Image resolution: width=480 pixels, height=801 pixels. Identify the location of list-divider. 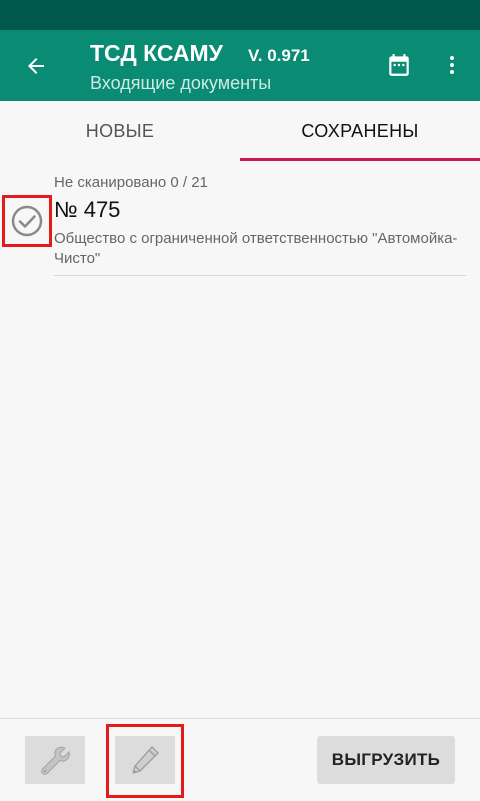
(260, 275).